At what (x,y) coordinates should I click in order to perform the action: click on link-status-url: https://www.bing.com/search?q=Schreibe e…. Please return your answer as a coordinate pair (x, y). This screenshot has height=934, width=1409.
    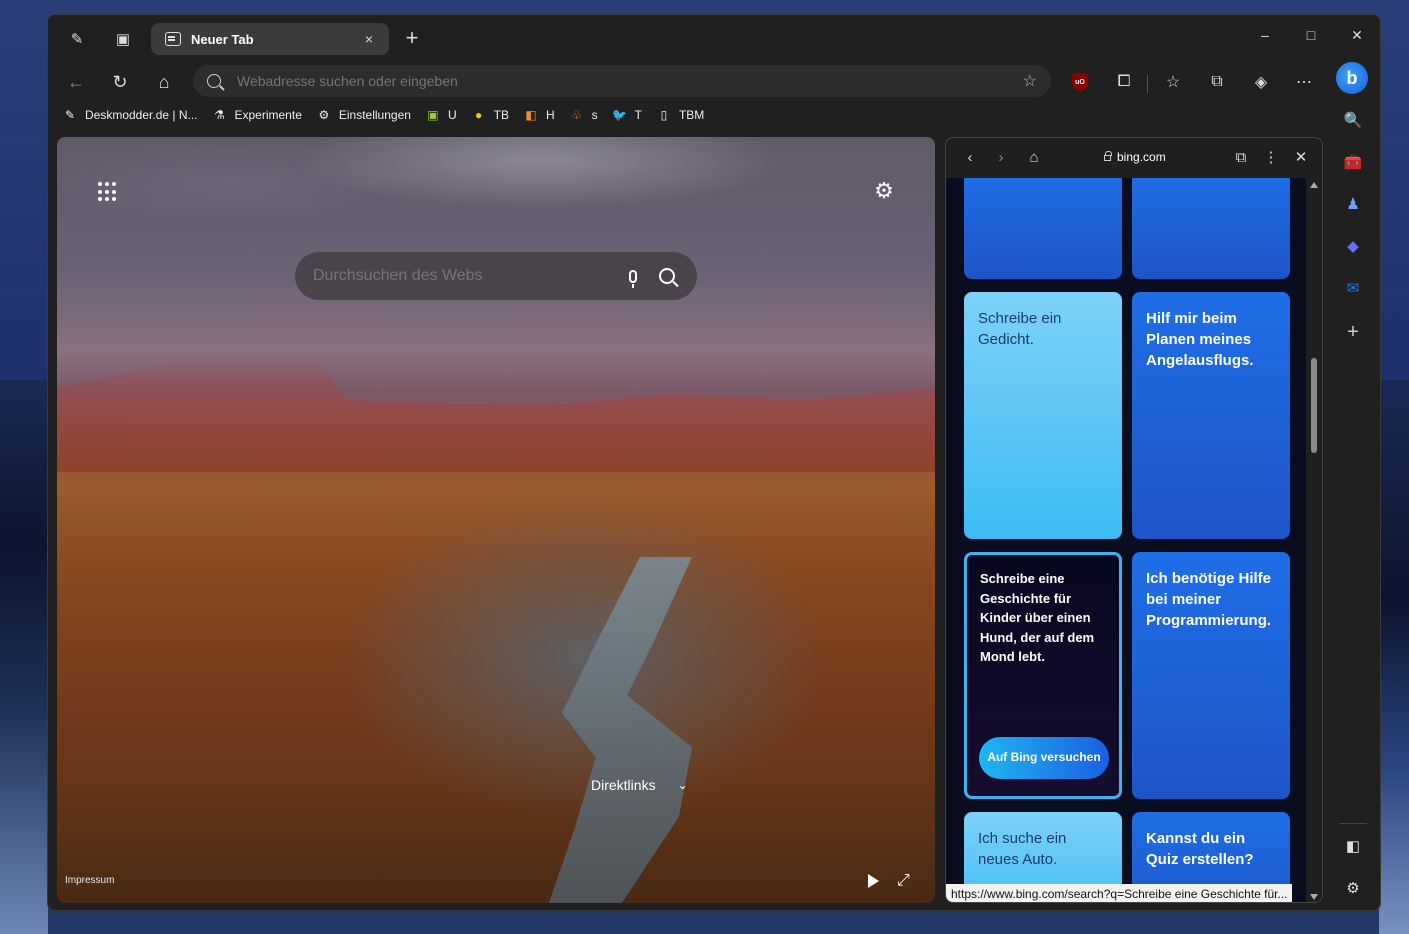
    Looking at the image, I should click on (1119, 893).